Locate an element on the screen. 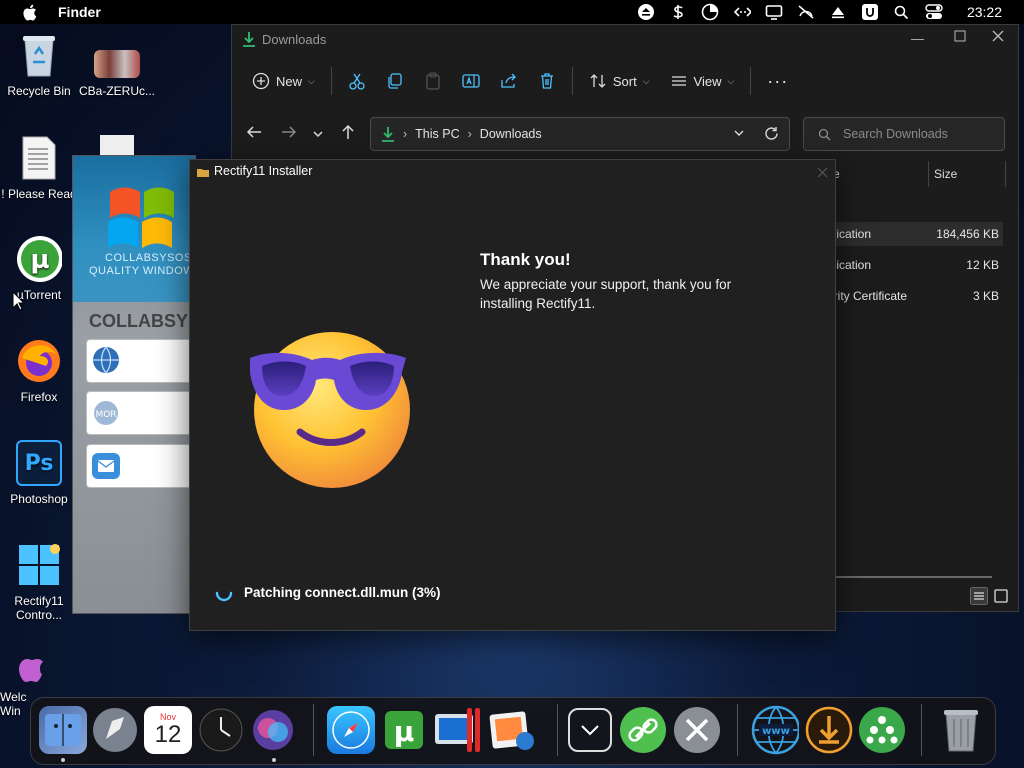 The image size is (1024, 768). file-row: plication 12 KB is located at coordinates (915, 265).